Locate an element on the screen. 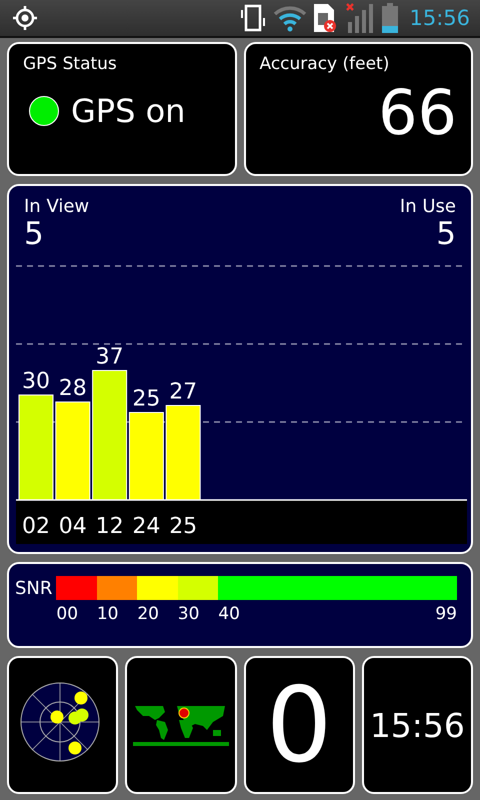 This screenshot has height=800, width=480. location-icon is located at coordinates (25, 18).